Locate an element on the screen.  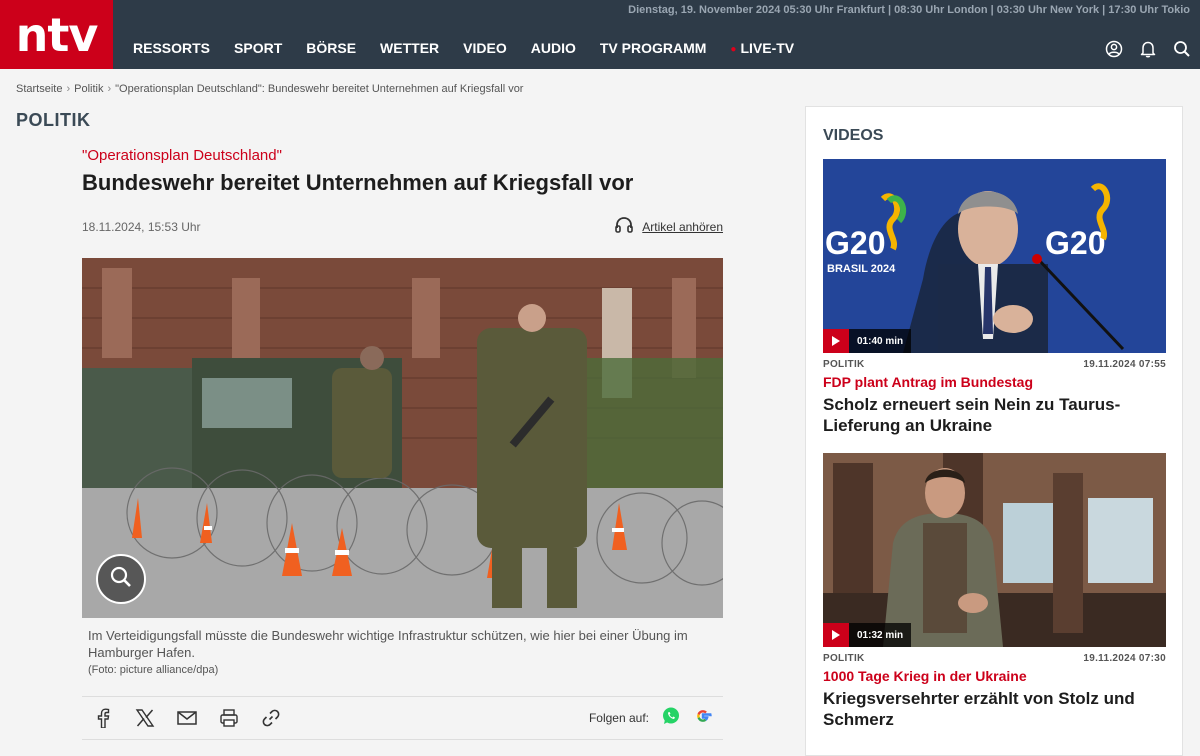
g20-banner-text-right: G20 is located at coordinates (1075, 243).